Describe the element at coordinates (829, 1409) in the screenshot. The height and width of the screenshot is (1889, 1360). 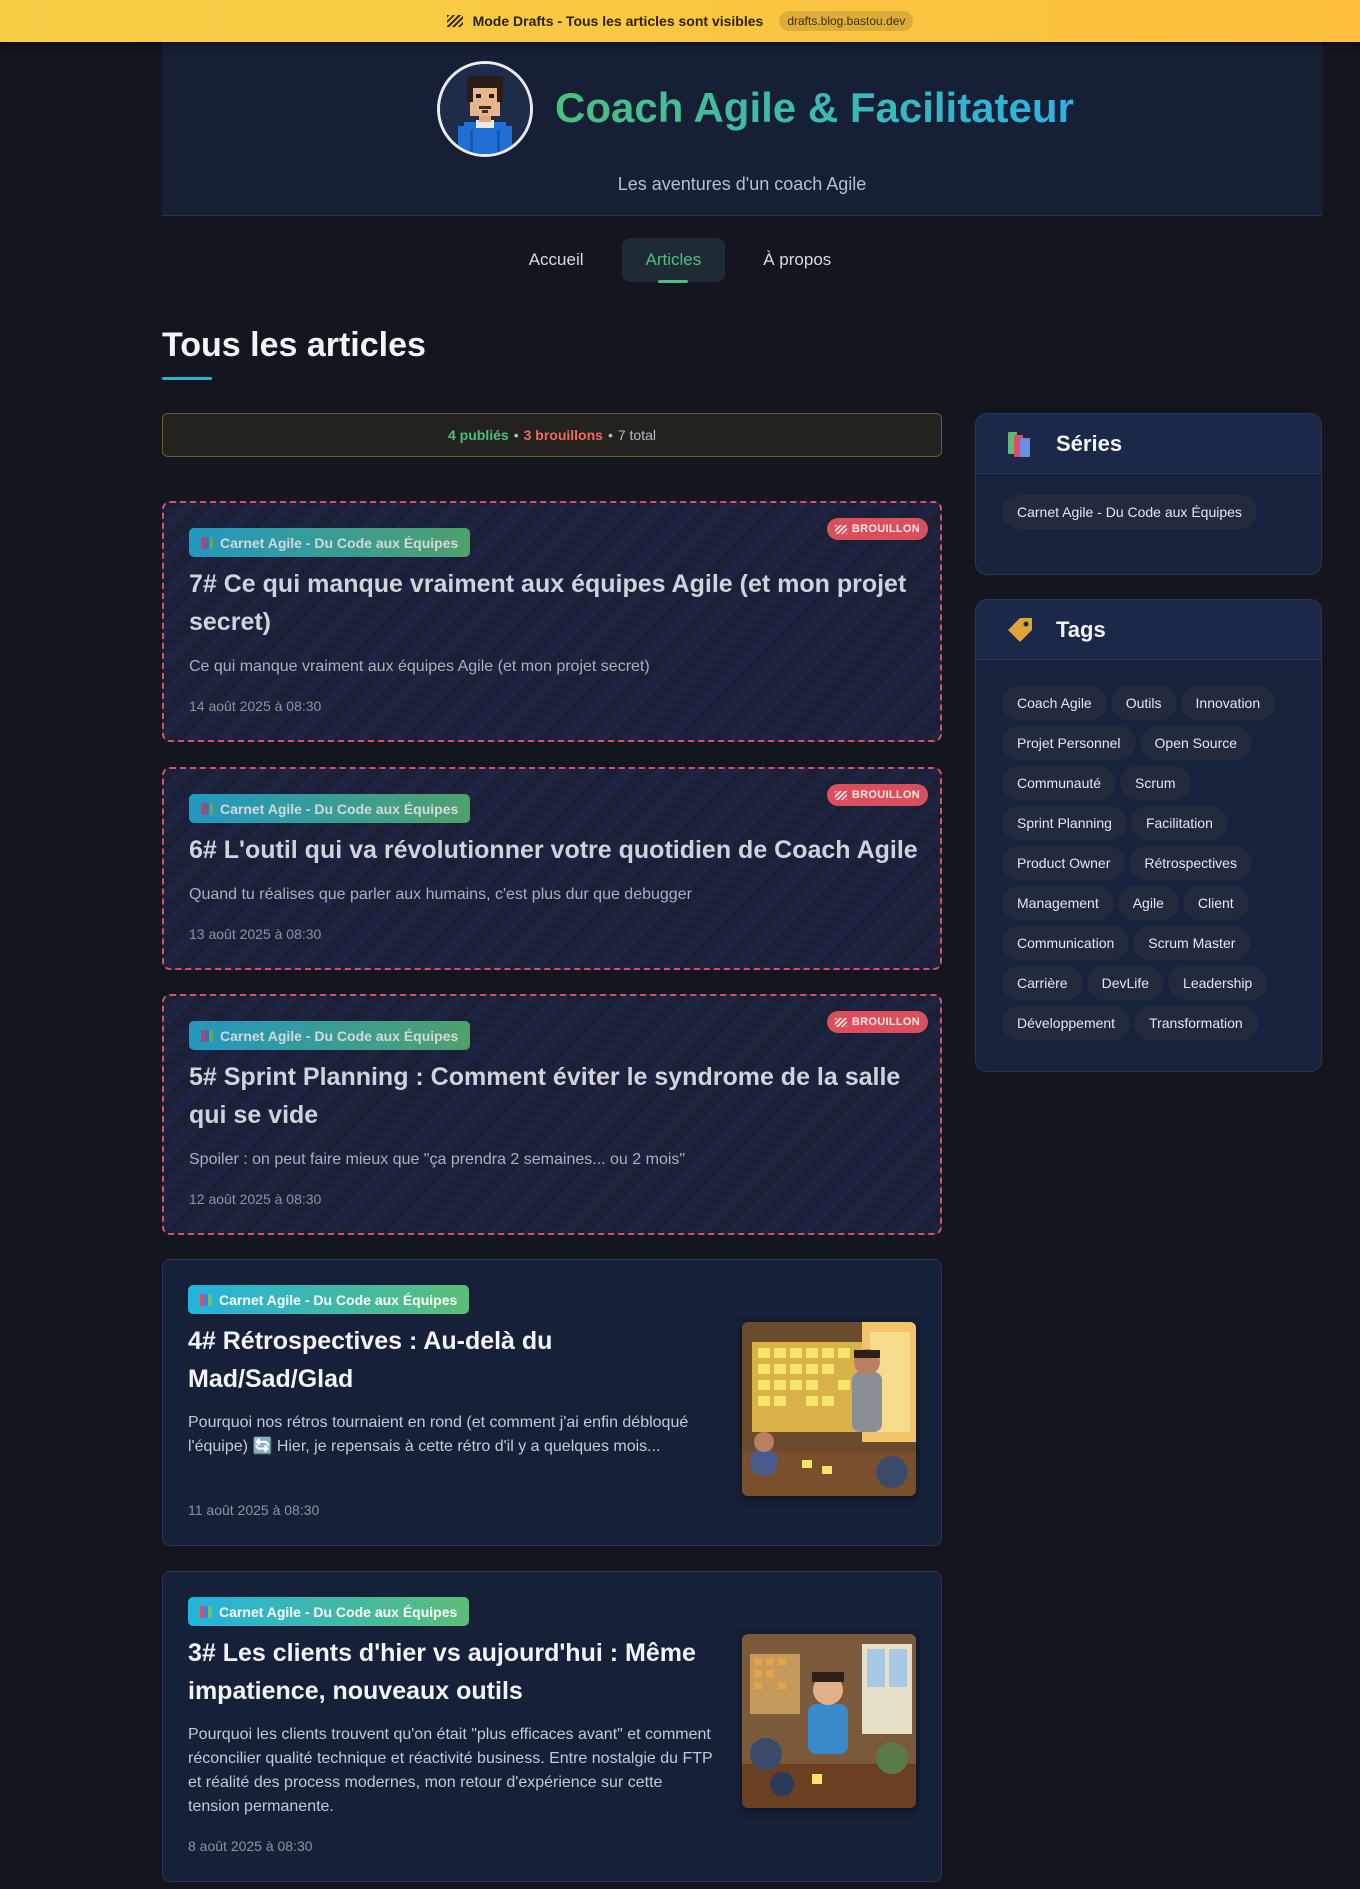
I see `retrospective-thumbnail-icon` at that location.